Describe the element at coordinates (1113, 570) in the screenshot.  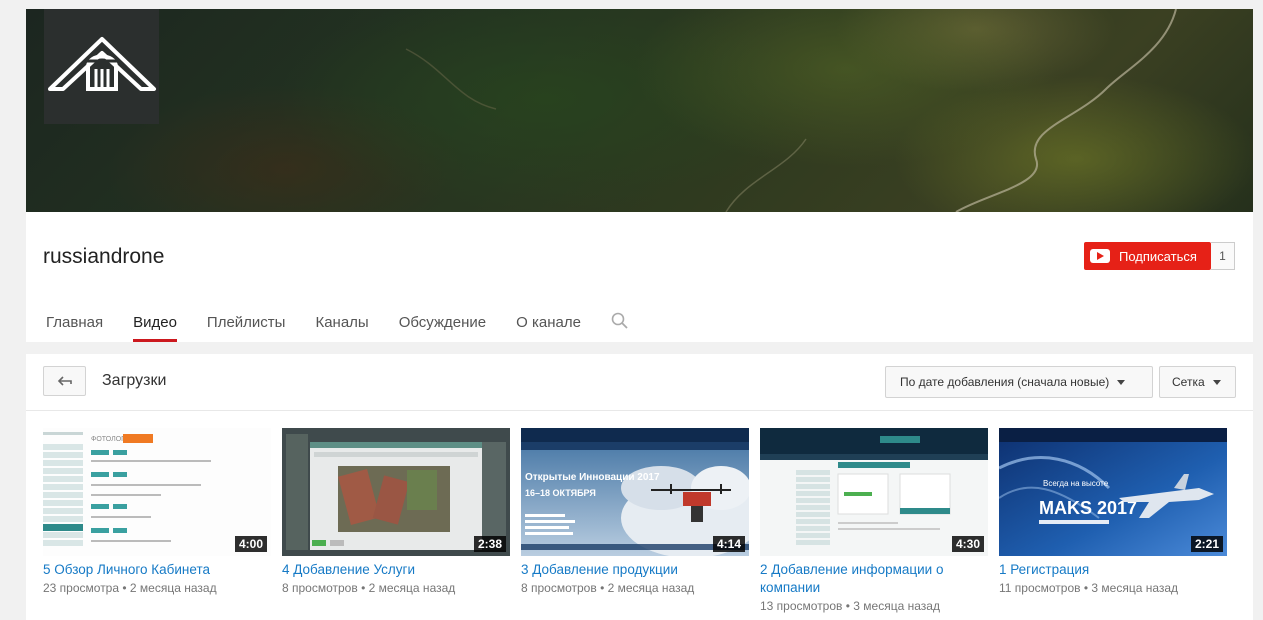
I see `video-title: 1 Регистрация` at that location.